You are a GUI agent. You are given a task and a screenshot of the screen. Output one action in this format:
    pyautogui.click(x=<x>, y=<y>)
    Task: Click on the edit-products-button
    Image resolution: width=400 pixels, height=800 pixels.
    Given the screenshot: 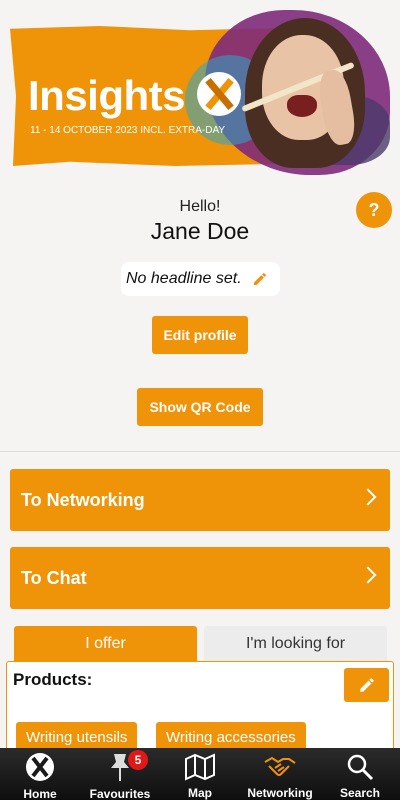 What is the action you would take?
    pyautogui.click(x=366, y=685)
    